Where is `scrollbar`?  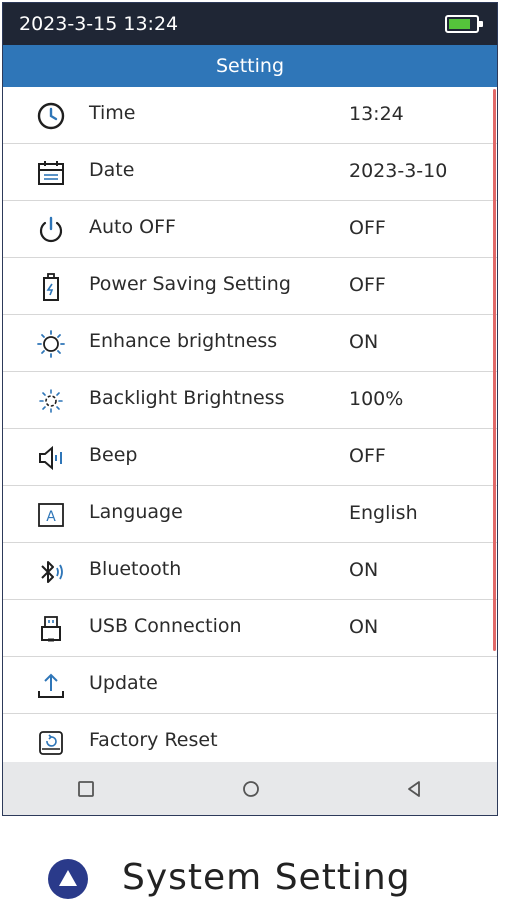 scrollbar is located at coordinates (494, 370).